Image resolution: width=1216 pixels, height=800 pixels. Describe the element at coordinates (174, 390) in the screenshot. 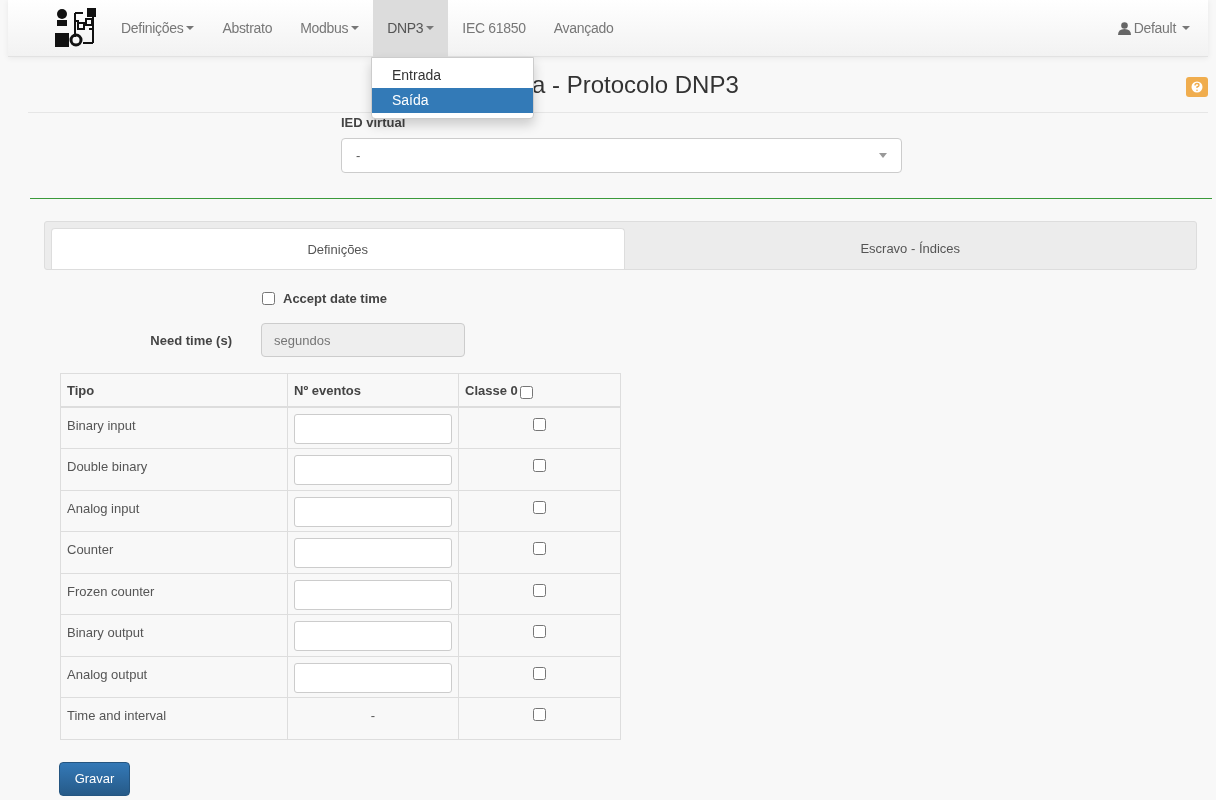

I see `column-header: Tipo` at that location.